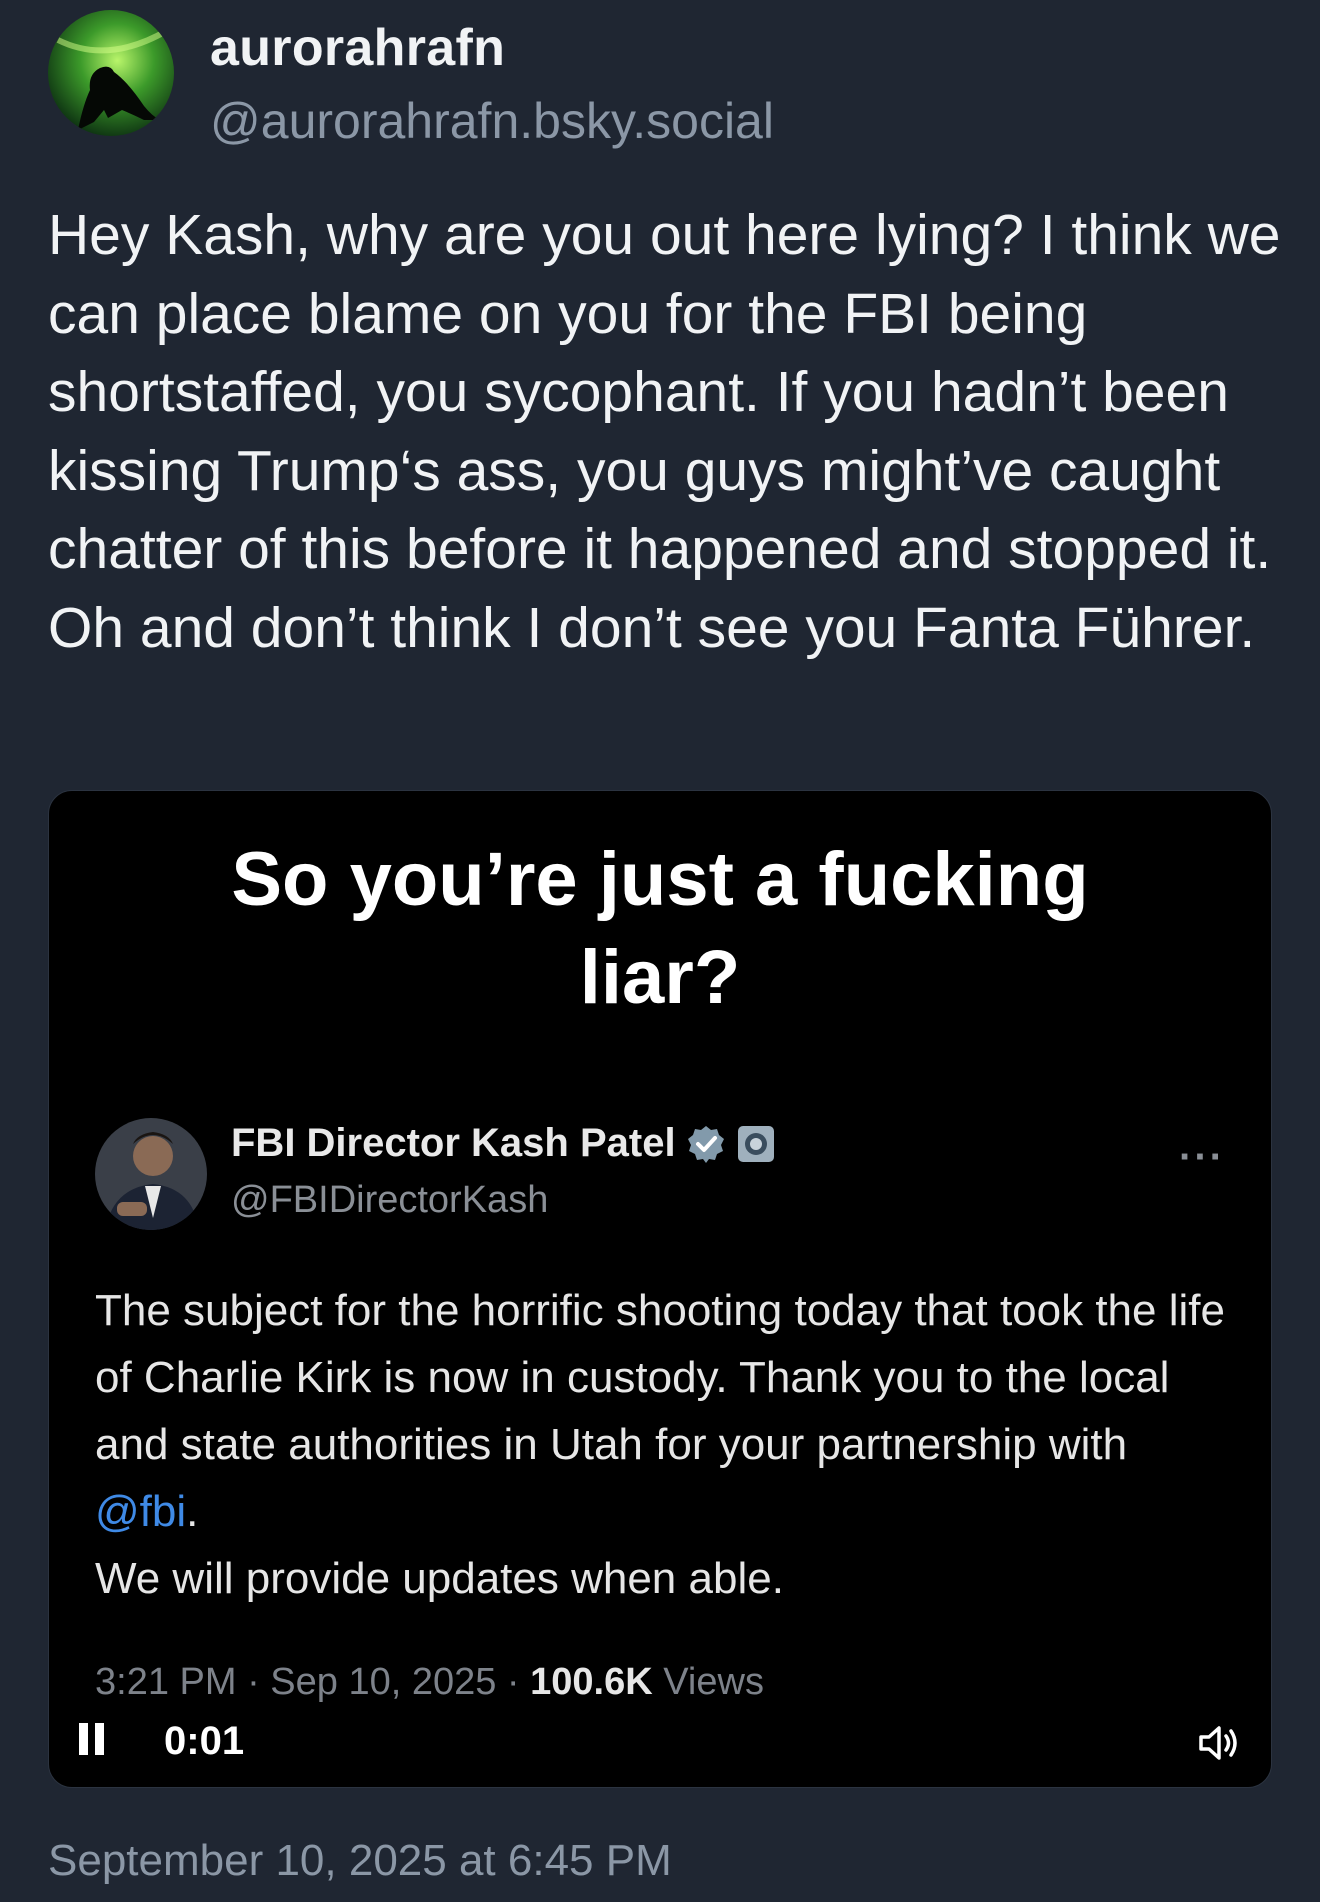 The image size is (1320, 1902). Describe the element at coordinates (591, 1682) in the screenshot. I see `tweet-views-count: 100.6K` at that location.